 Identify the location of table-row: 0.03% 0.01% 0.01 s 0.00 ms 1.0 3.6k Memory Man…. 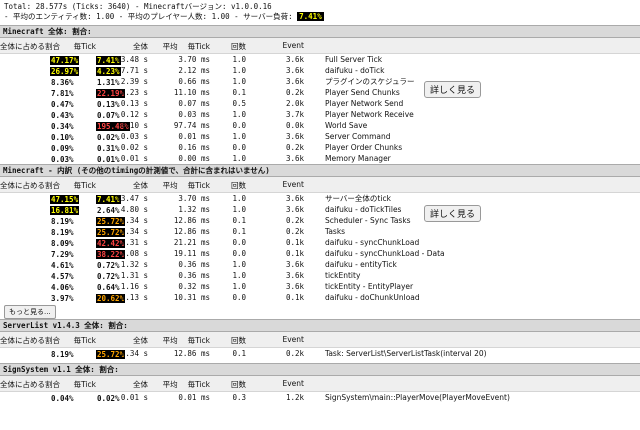
(320, 158).